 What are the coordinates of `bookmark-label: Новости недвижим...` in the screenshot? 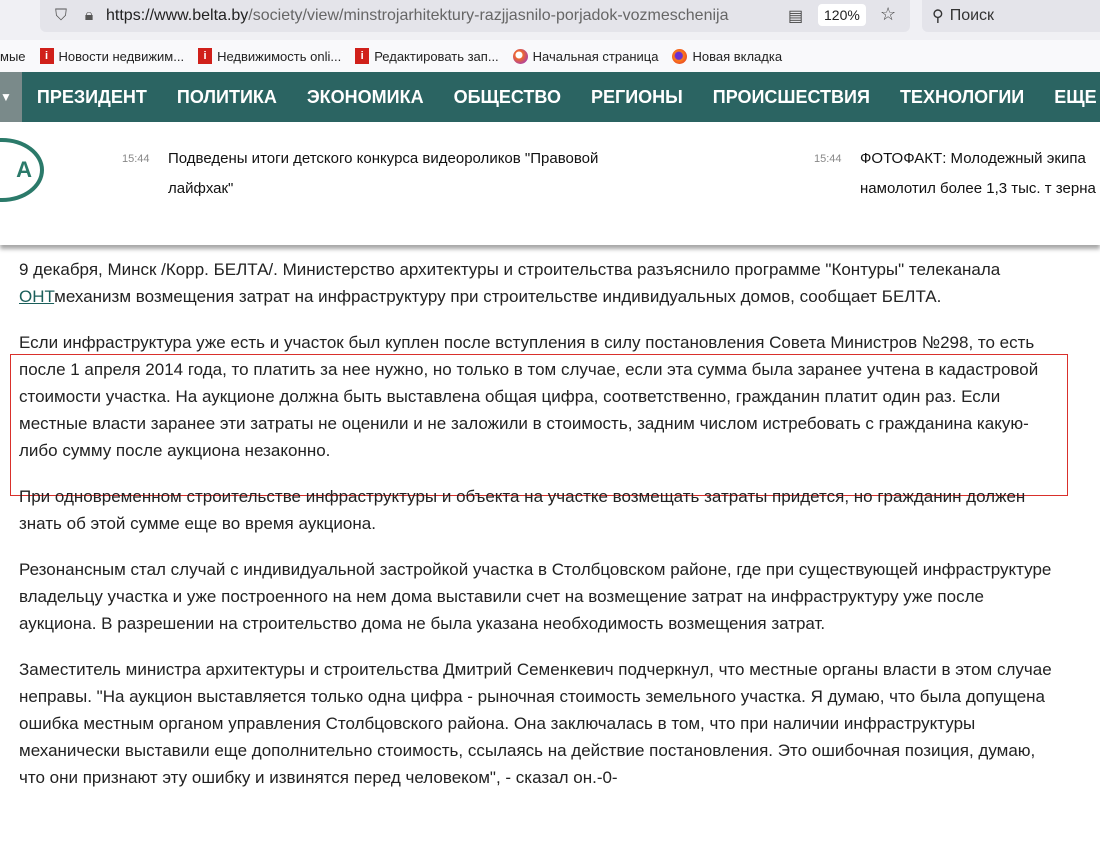 It's located at (121, 56).